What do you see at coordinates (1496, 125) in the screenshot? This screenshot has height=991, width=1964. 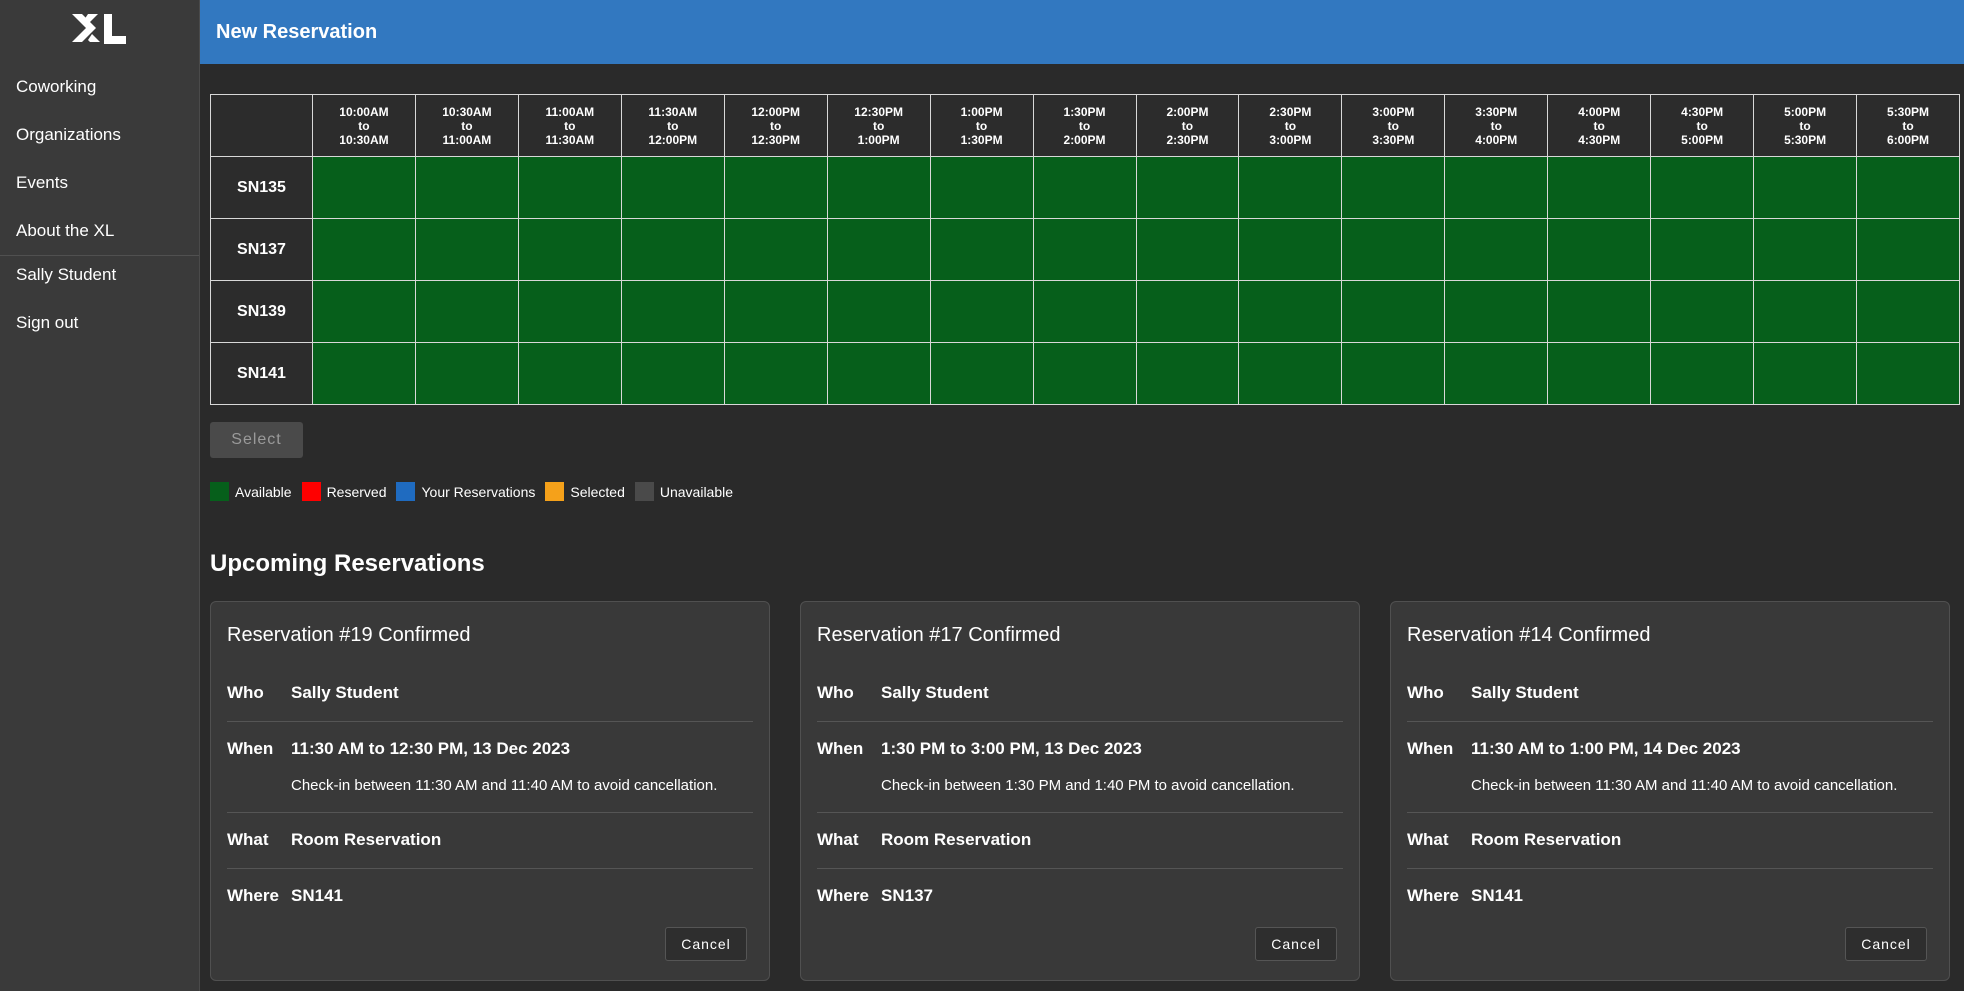 I see `time-slot-header: 3:30PM to 4:00PM` at bounding box center [1496, 125].